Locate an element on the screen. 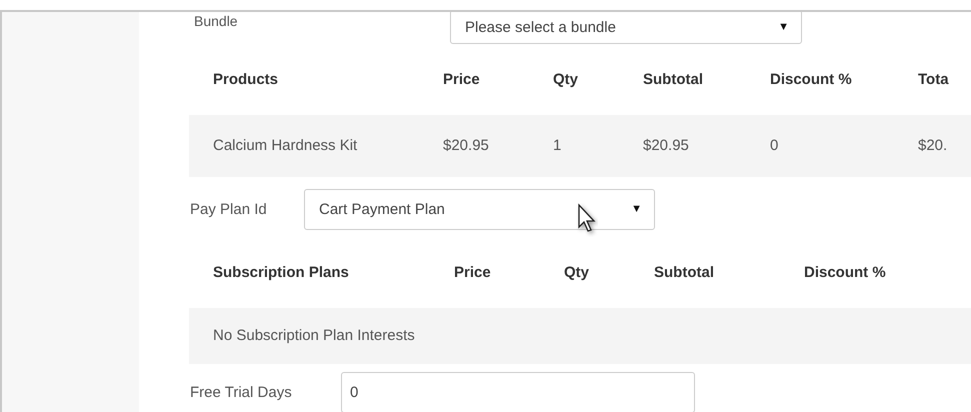 This screenshot has width=971, height=412. table-cell: Calcium Hardness Kit is located at coordinates (316, 145).